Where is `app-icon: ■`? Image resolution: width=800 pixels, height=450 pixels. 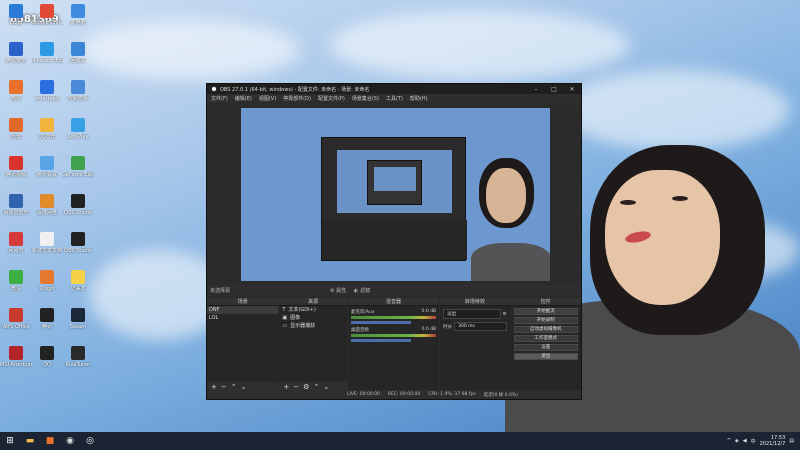
app-icon: ■ is located at coordinates (50, 441).